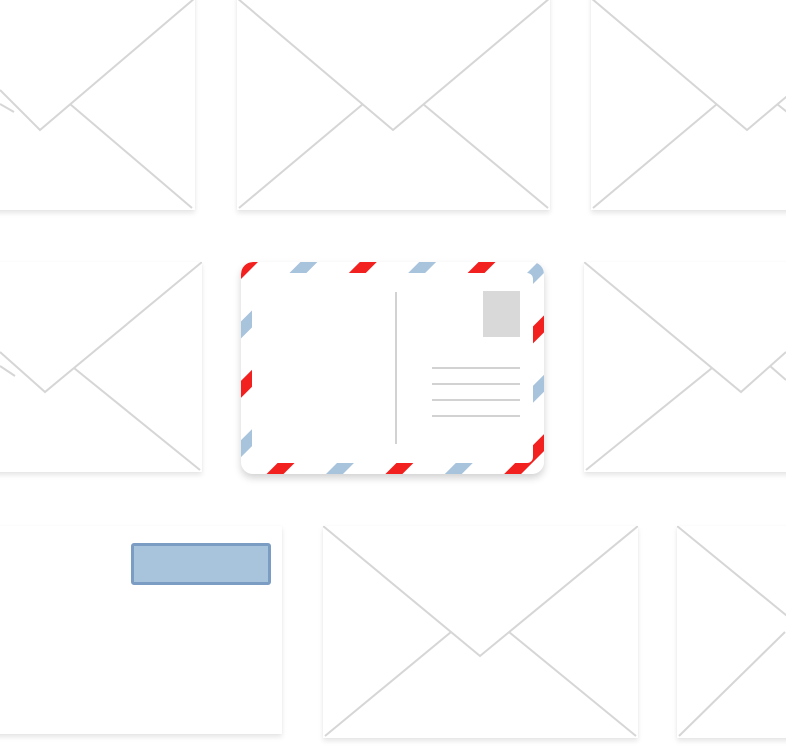 Image resolution: width=786 pixels, height=752 pixels. What do you see at coordinates (201, 564) in the screenshot?
I see `address-window` at bounding box center [201, 564].